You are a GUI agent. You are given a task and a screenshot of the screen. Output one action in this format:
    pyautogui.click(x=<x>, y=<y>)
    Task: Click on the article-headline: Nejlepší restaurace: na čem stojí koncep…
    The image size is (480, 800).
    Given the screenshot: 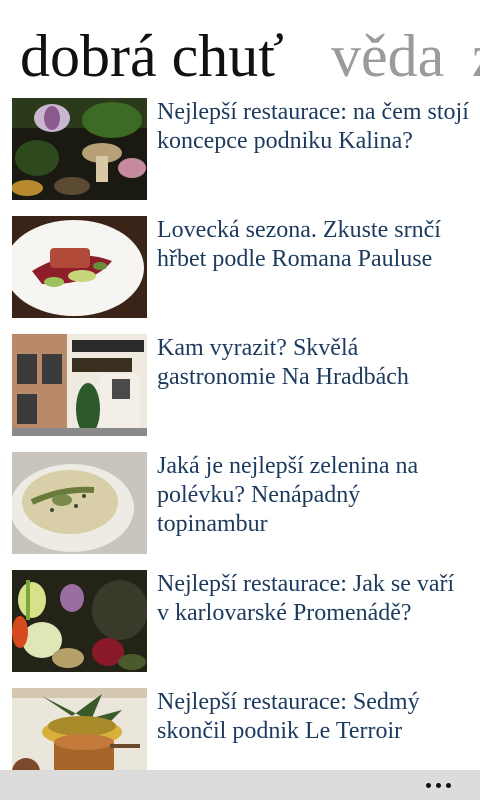 What is the action you would take?
    pyautogui.click(x=313, y=127)
    